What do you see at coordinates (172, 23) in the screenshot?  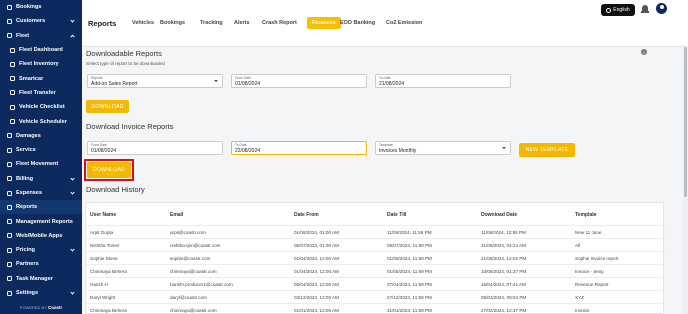 I see `tab-bookings: Bookings` at bounding box center [172, 23].